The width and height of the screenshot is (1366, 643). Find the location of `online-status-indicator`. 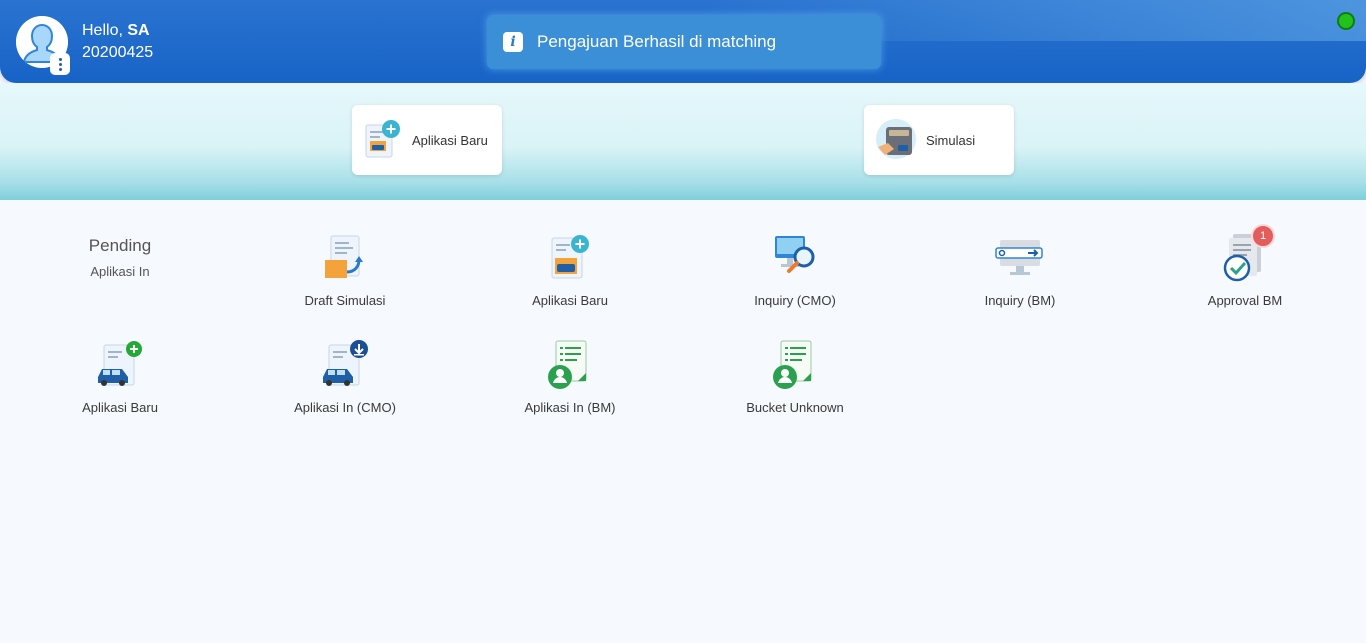

online-status-indicator is located at coordinates (1346, 21).